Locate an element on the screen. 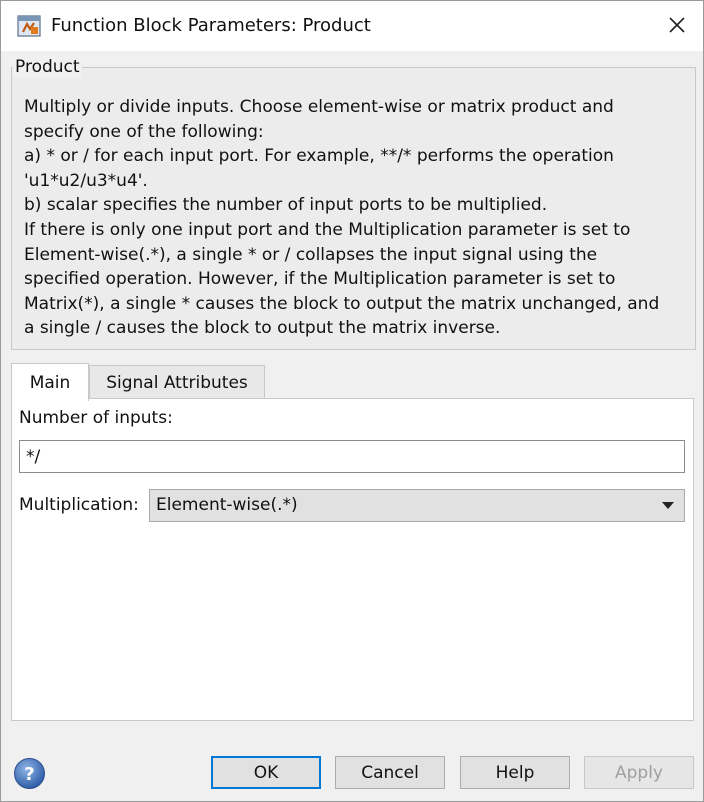 The width and height of the screenshot is (704, 802). help-question-icon: ? is located at coordinates (29, 773).